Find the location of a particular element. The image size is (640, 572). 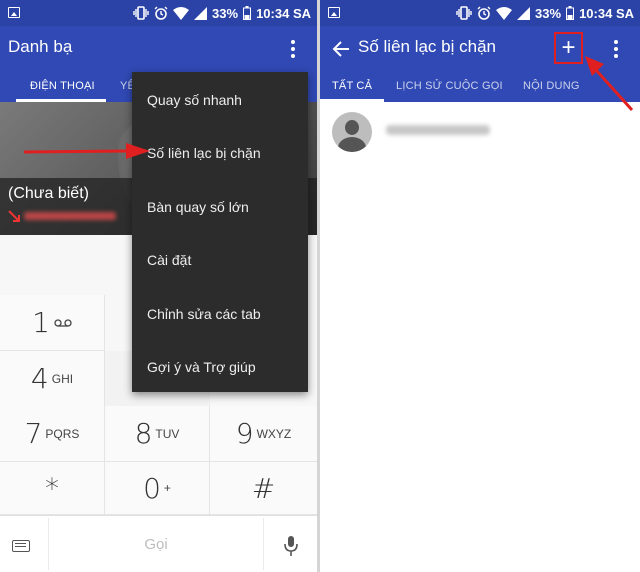

avatar is located at coordinates (352, 132).